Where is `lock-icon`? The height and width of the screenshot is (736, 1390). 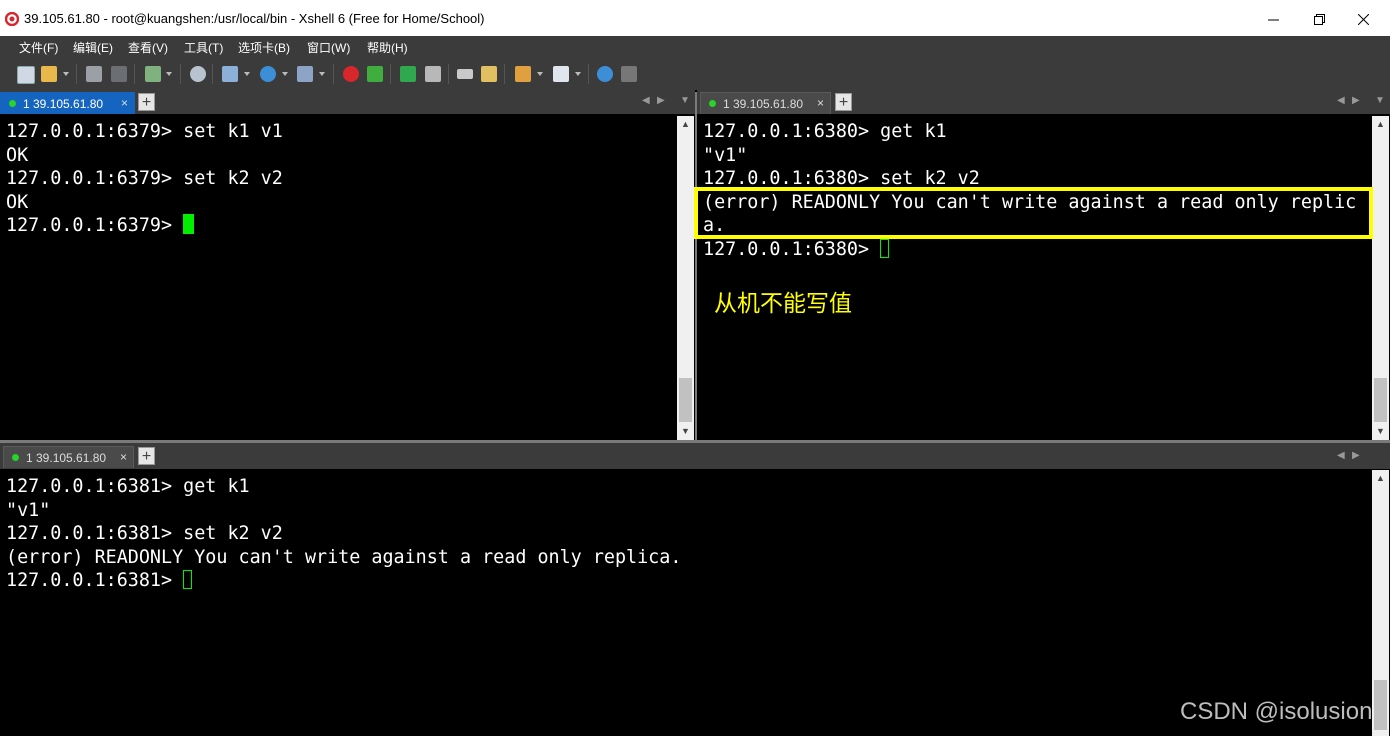 lock-icon is located at coordinates (433, 74).